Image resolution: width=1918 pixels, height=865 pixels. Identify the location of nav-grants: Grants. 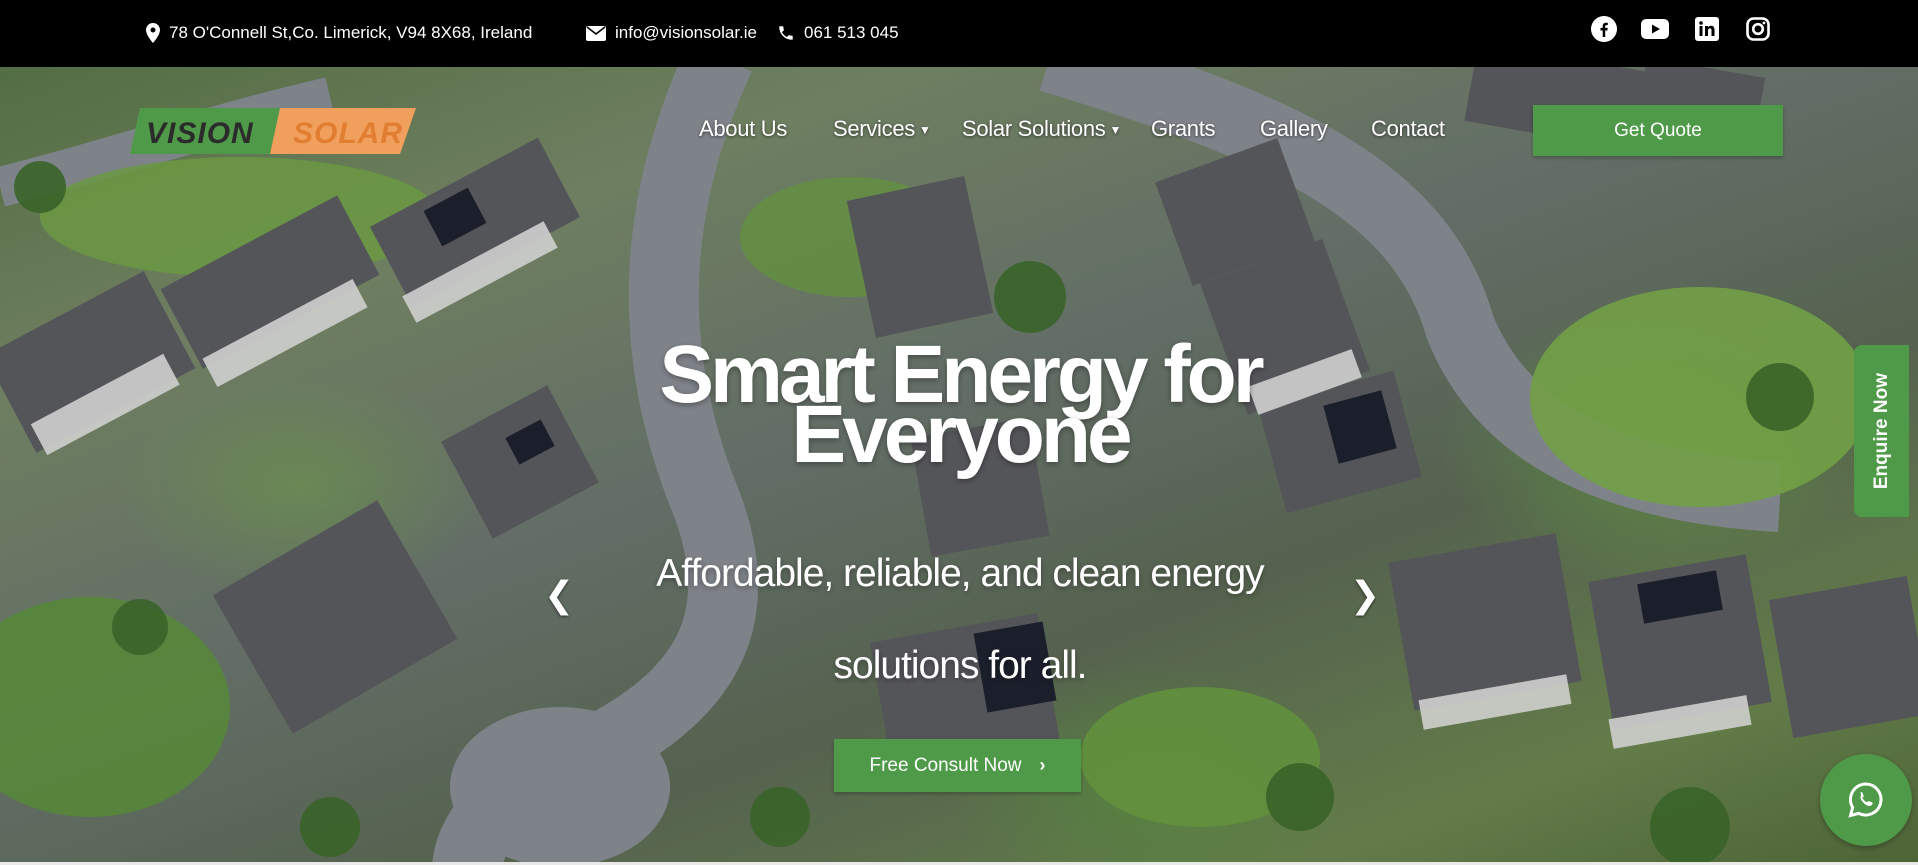
(1183, 129).